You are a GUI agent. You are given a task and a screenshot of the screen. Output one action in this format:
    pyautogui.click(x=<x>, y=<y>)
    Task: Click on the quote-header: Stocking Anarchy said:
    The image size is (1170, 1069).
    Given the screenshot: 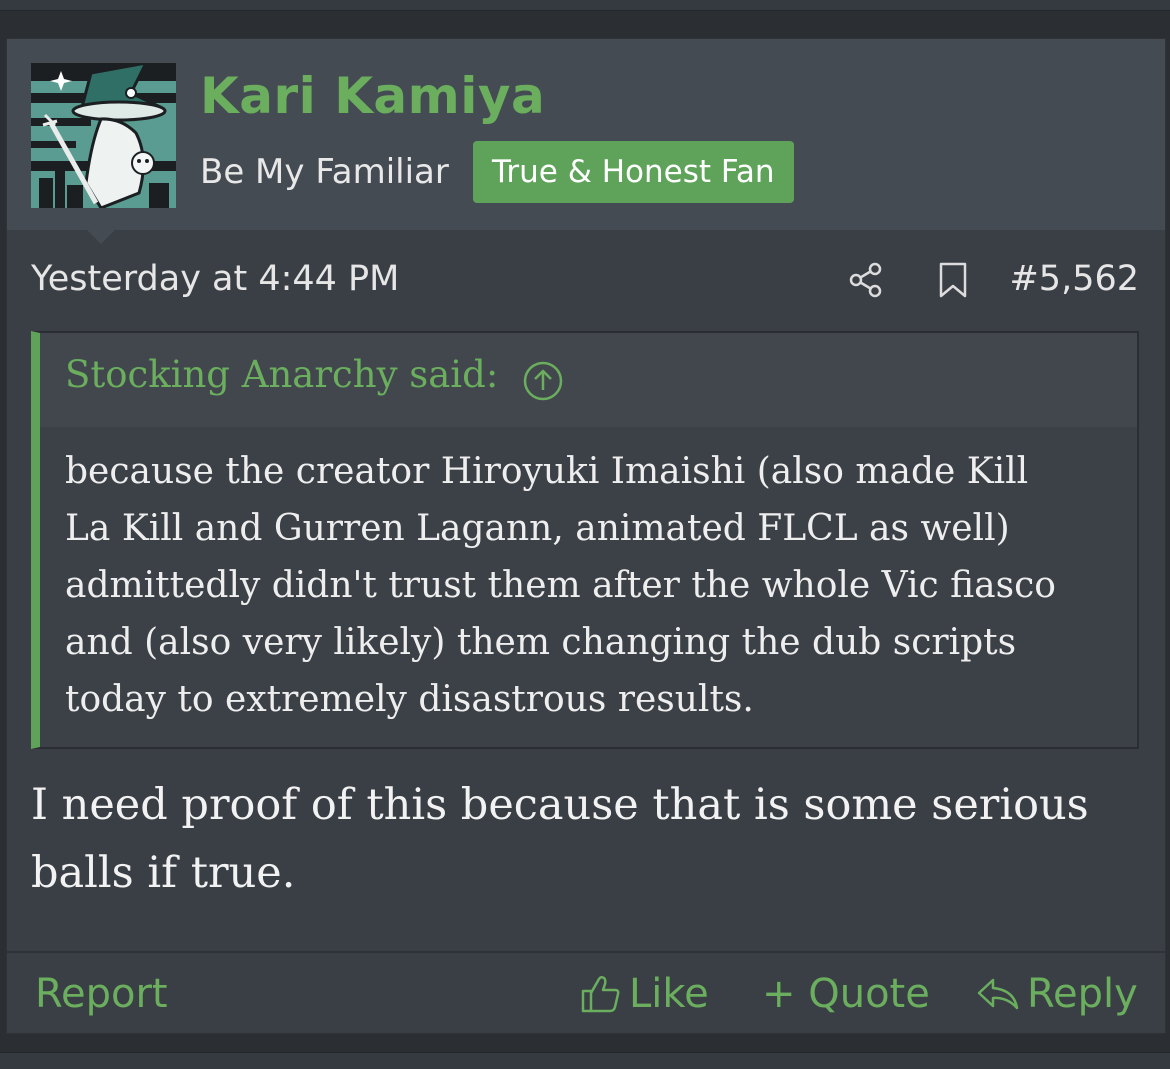 What is the action you would take?
    pyautogui.click(x=588, y=380)
    